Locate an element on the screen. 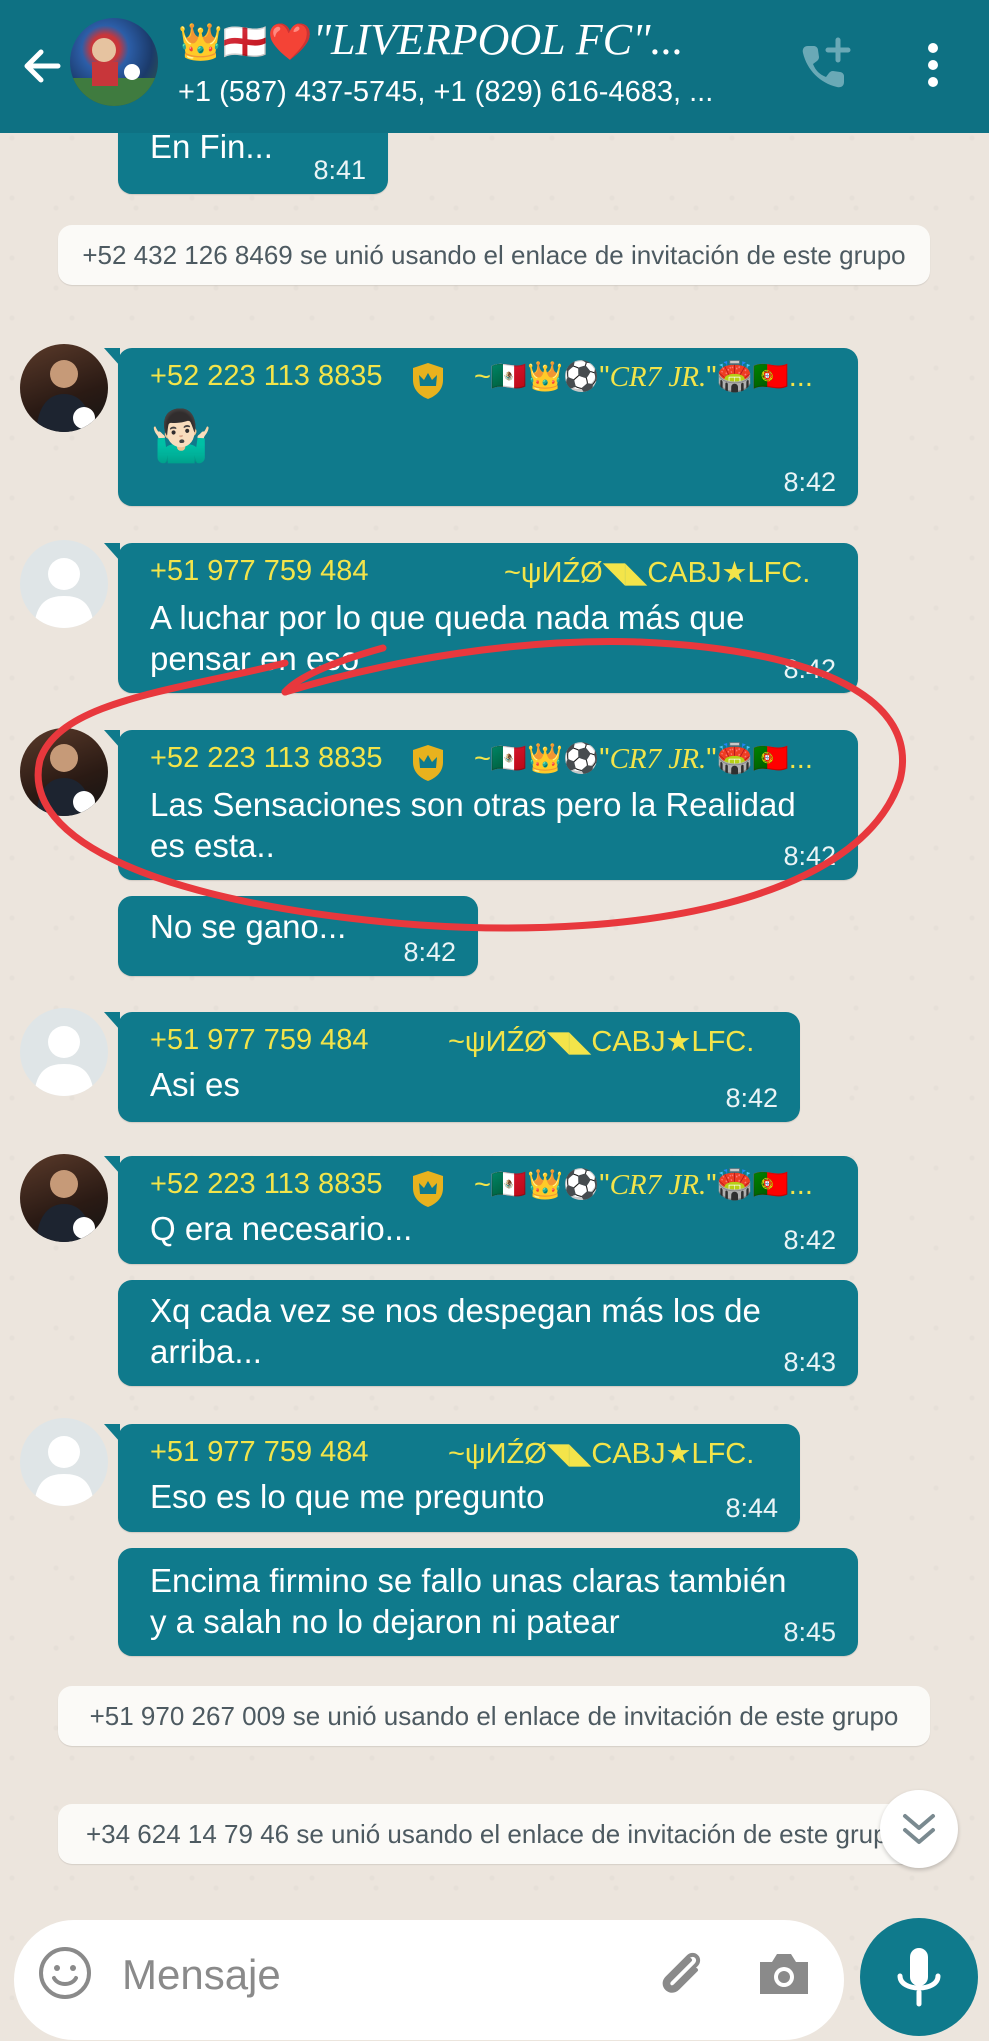 The height and width of the screenshot is (2041, 989). attach-icon is located at coordinates (681, 1972).